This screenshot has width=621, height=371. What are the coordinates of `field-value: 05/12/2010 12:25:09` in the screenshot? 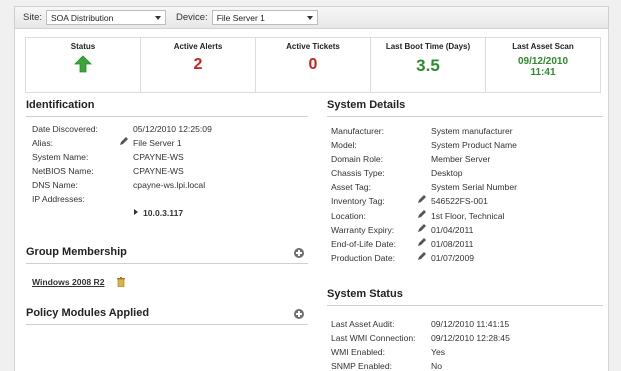 It's located at (172, 129).